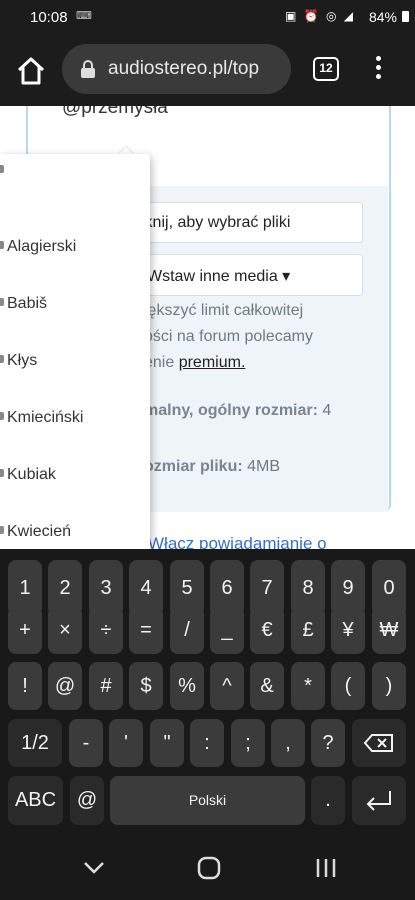 The width and height of the screenshot is (415, 900). I want to click on tab-switcher-button: 12, so click(326, 69).